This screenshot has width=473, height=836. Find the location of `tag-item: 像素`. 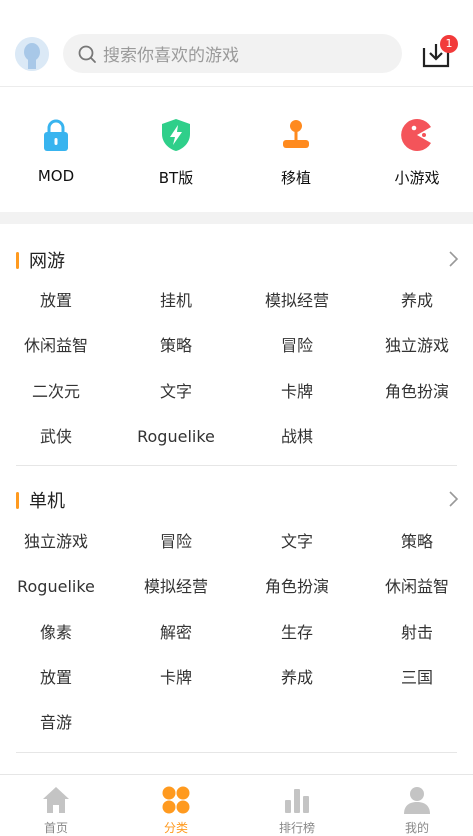

tag-item: 像素 is located at coordinates (57, 633).